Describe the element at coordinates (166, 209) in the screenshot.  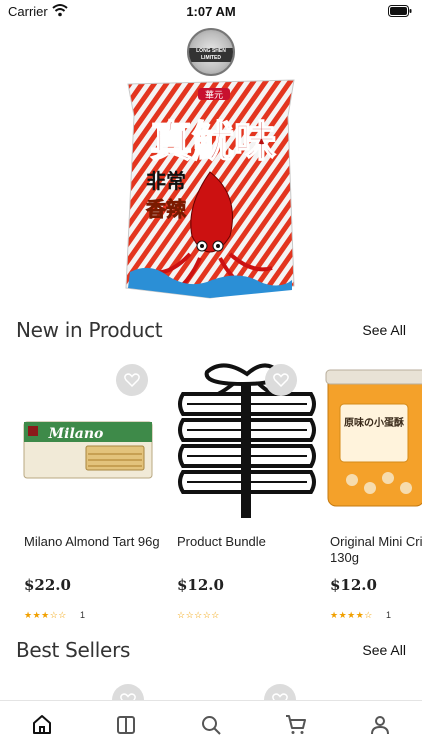
I see `hero-tag-bottom: 香辣` at that location.